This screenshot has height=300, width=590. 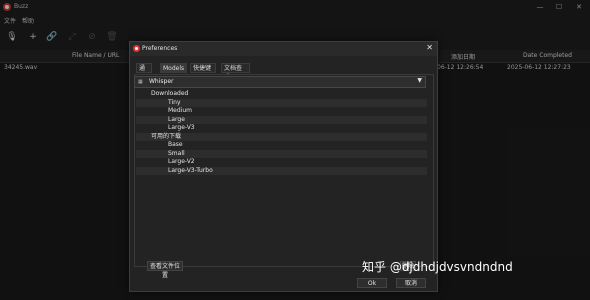 I want to click on dialog-close-button: ✕, so click(x=429, y=47).